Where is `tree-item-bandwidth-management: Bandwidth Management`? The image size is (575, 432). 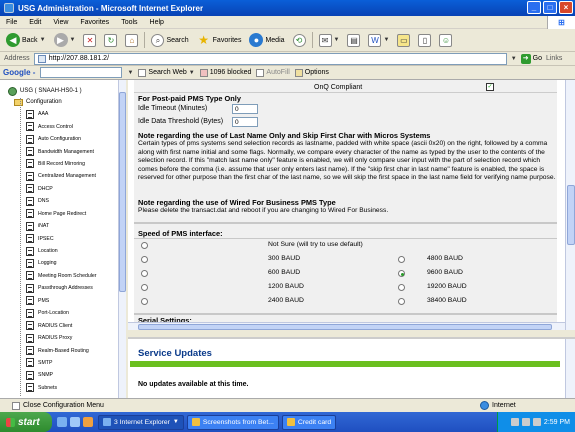 tree-item-bandwidth-management: Bandwidth Management is located at coordinates (75, 151).